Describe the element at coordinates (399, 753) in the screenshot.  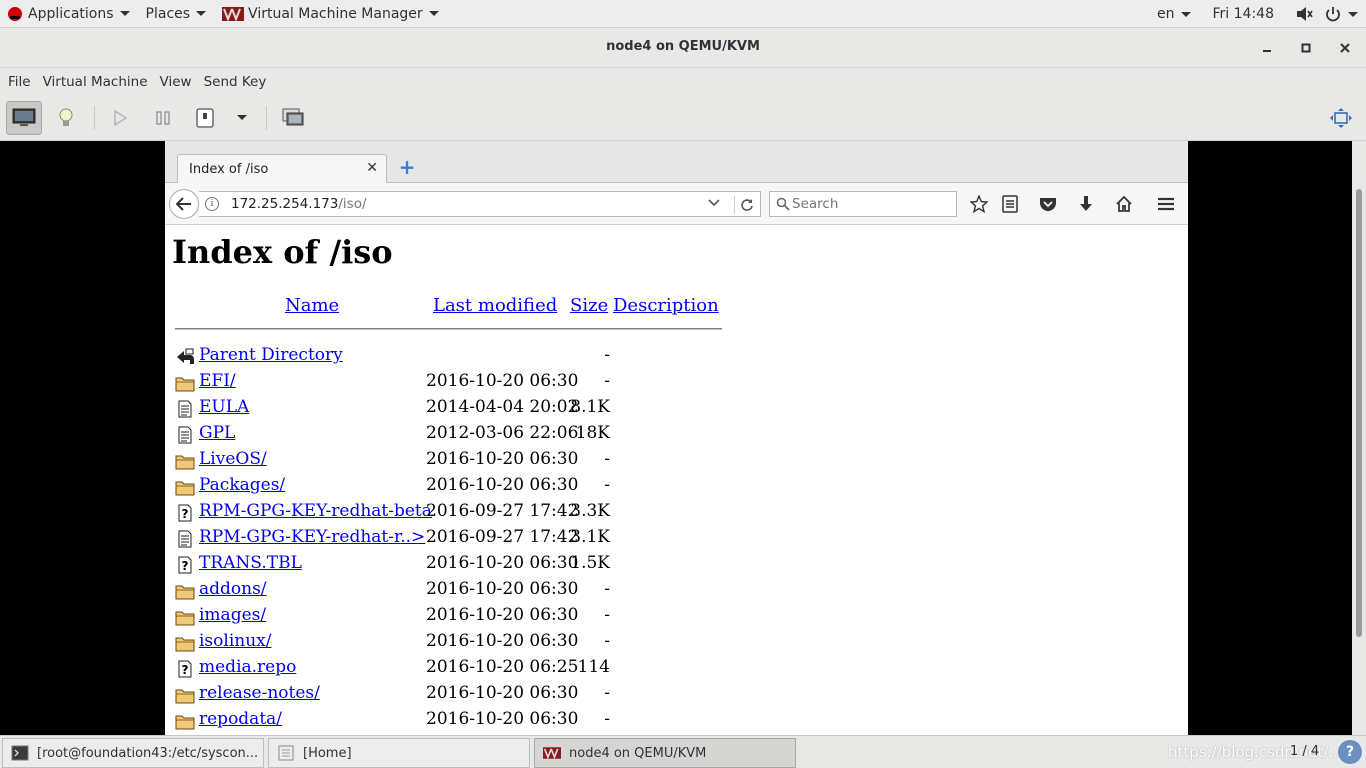
I see `task-files-home: [Home]` at that location.